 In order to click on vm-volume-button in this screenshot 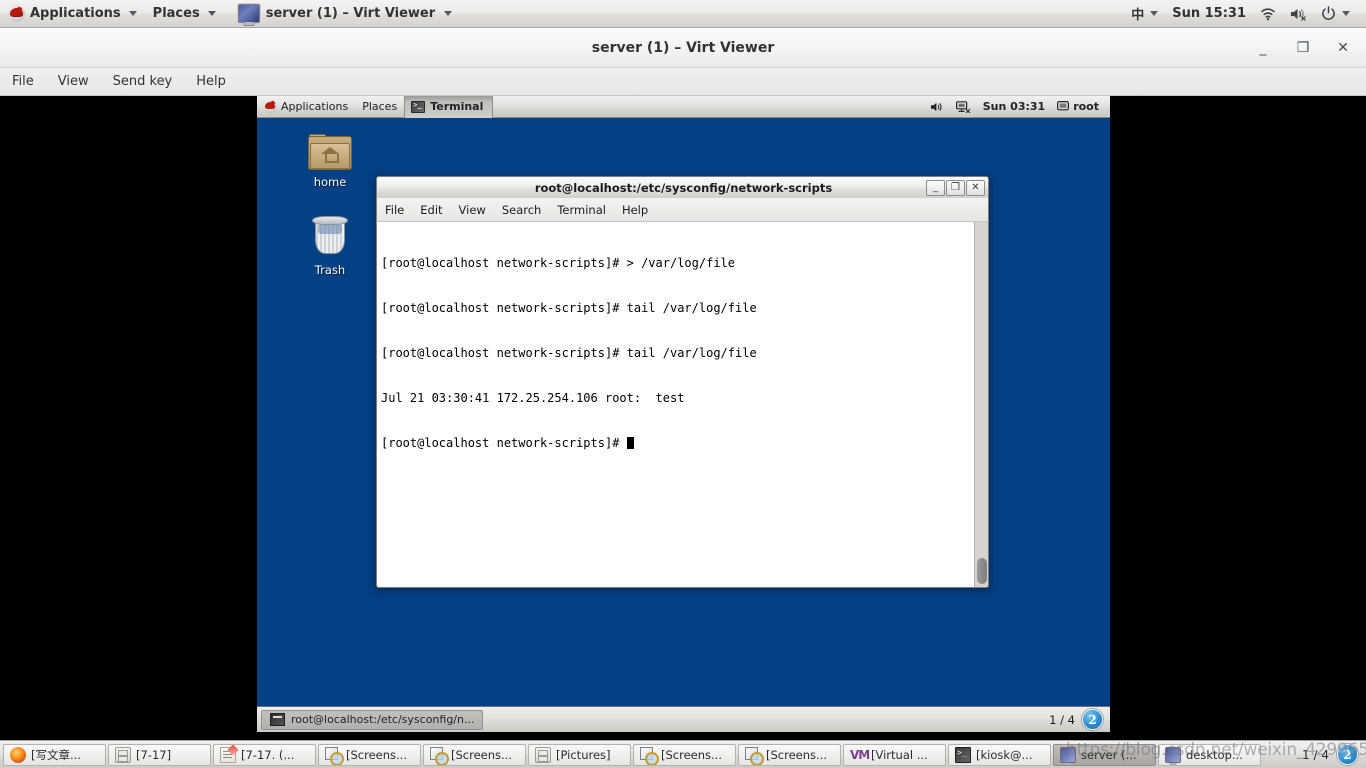, I will do `click(937, 107)`.